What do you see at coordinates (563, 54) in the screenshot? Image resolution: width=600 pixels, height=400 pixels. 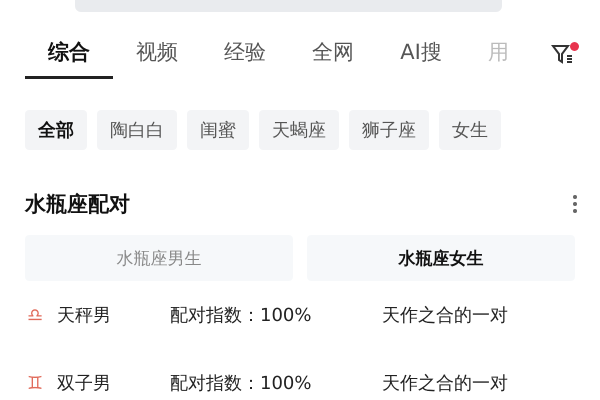 I see `filter-icon` at bounding box center [563, 54].